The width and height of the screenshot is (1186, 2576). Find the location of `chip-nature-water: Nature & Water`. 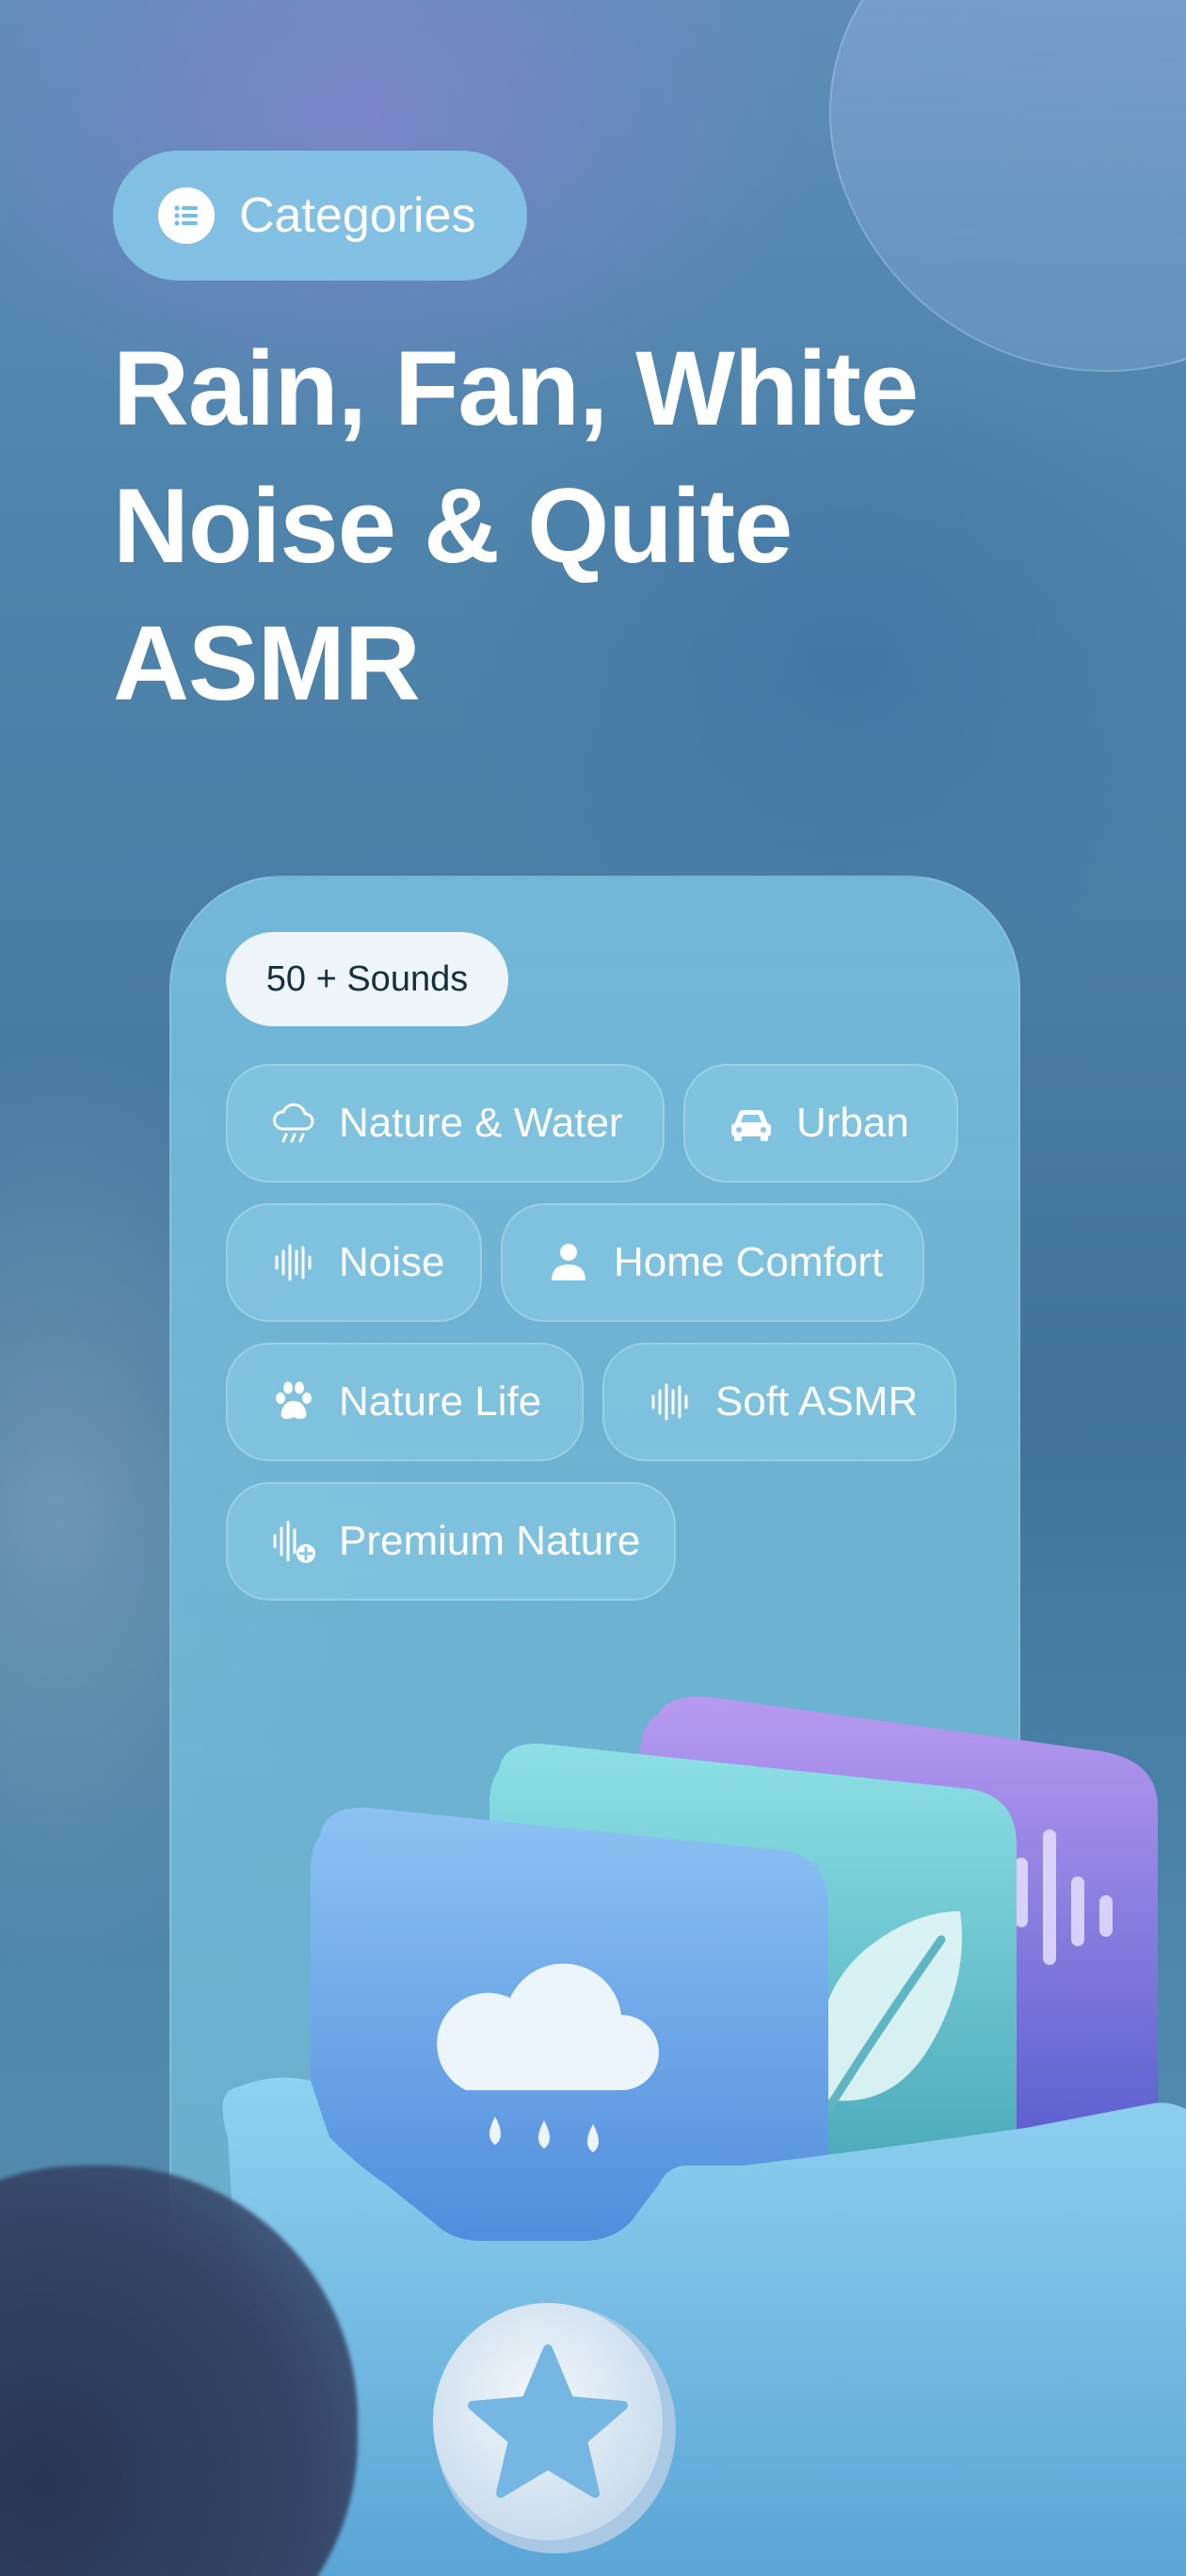

chip-nature-water: Nature & Water is located at coordinates (445, 1123).